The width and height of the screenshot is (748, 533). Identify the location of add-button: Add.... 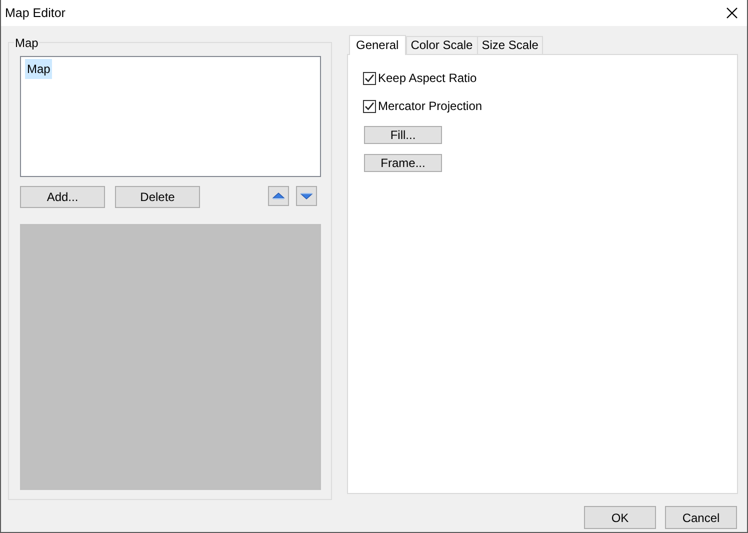
(62, 197).